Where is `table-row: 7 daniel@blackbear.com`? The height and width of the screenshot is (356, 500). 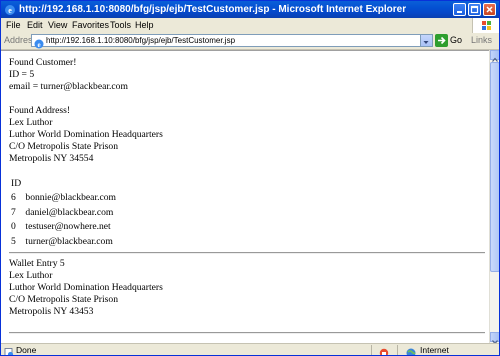 table-row: 7 daniel@blackbear.com is located at coordinates (247, 213).